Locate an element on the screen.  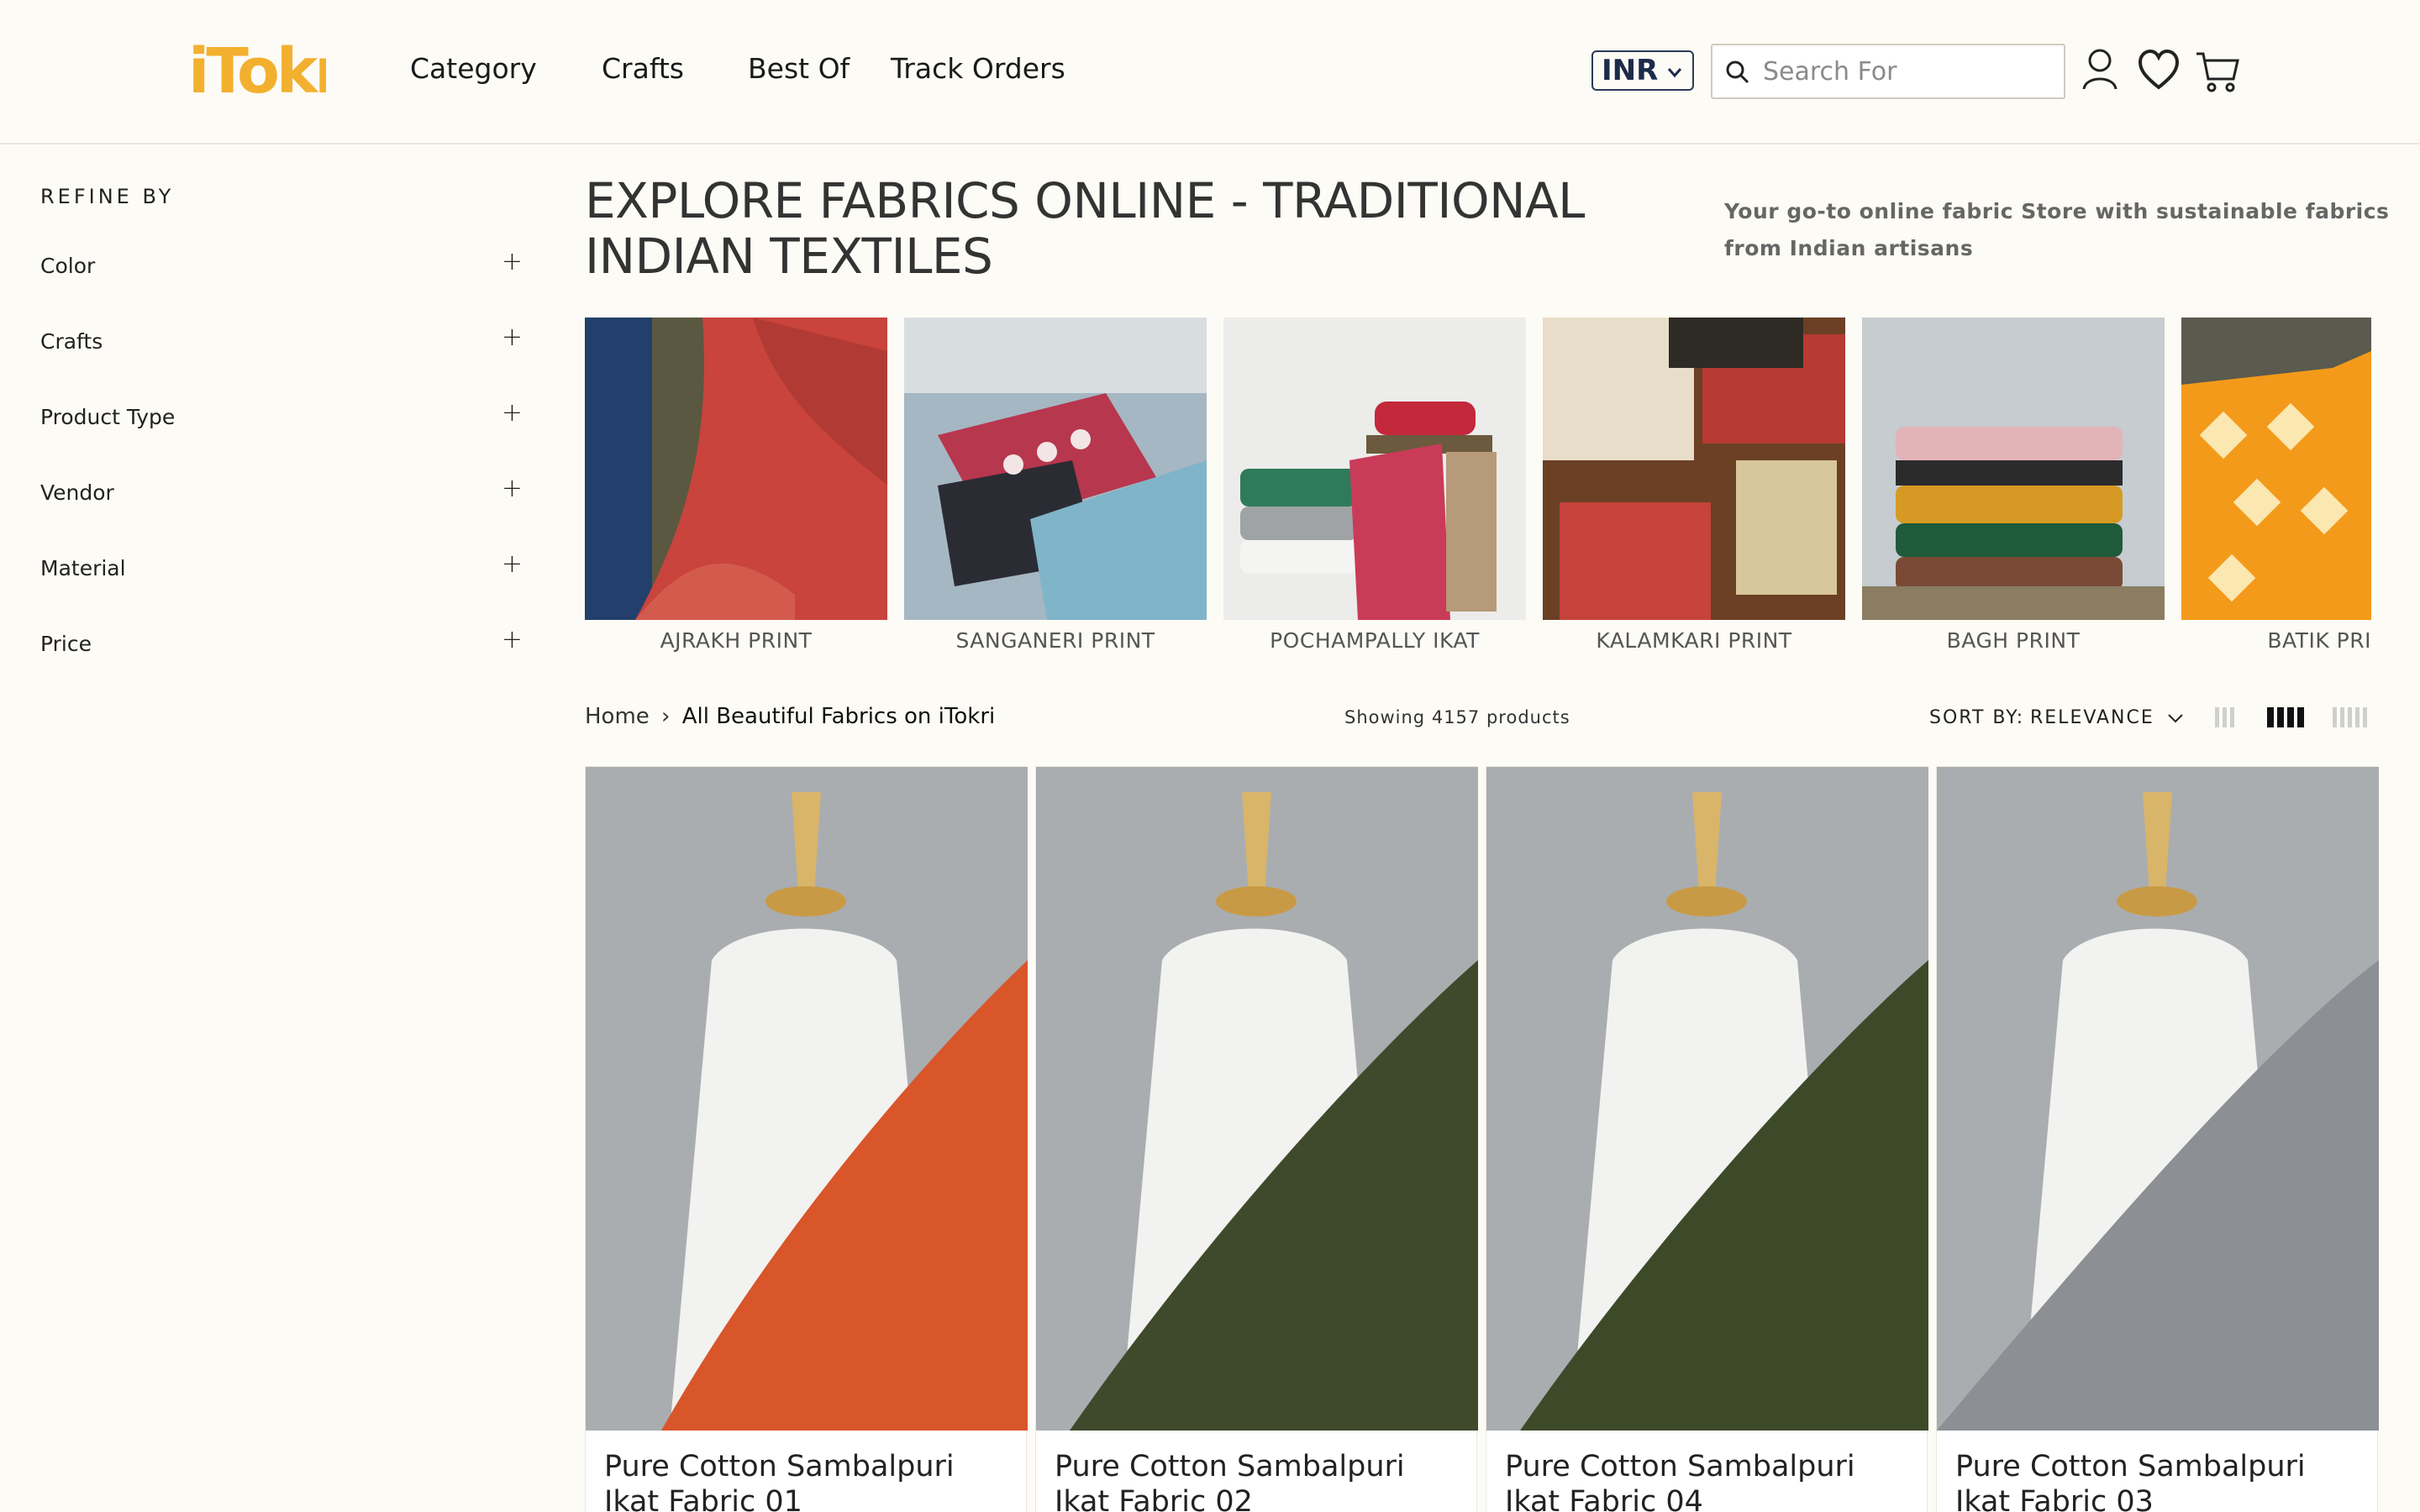
filter-label: Vendor is located at coordinates (77, 492).